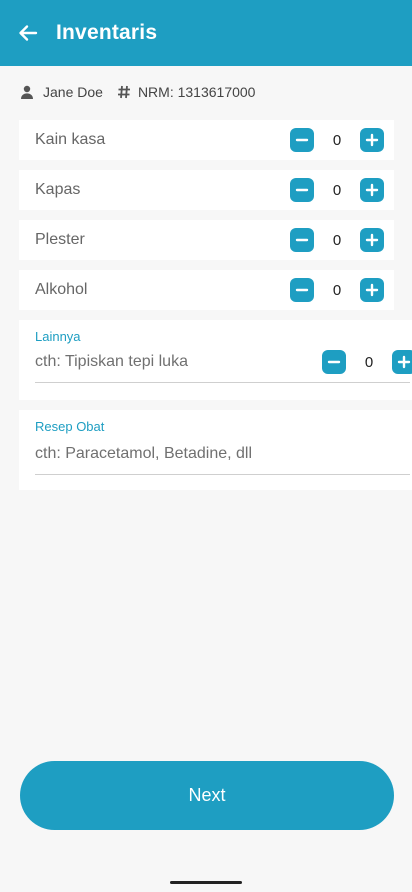 The height and width of the screenshot is (892, 412). What do you see at coordinates (178, 362) in the screenshot?
I see `lainnya-input` at bounding box center [178, 362].